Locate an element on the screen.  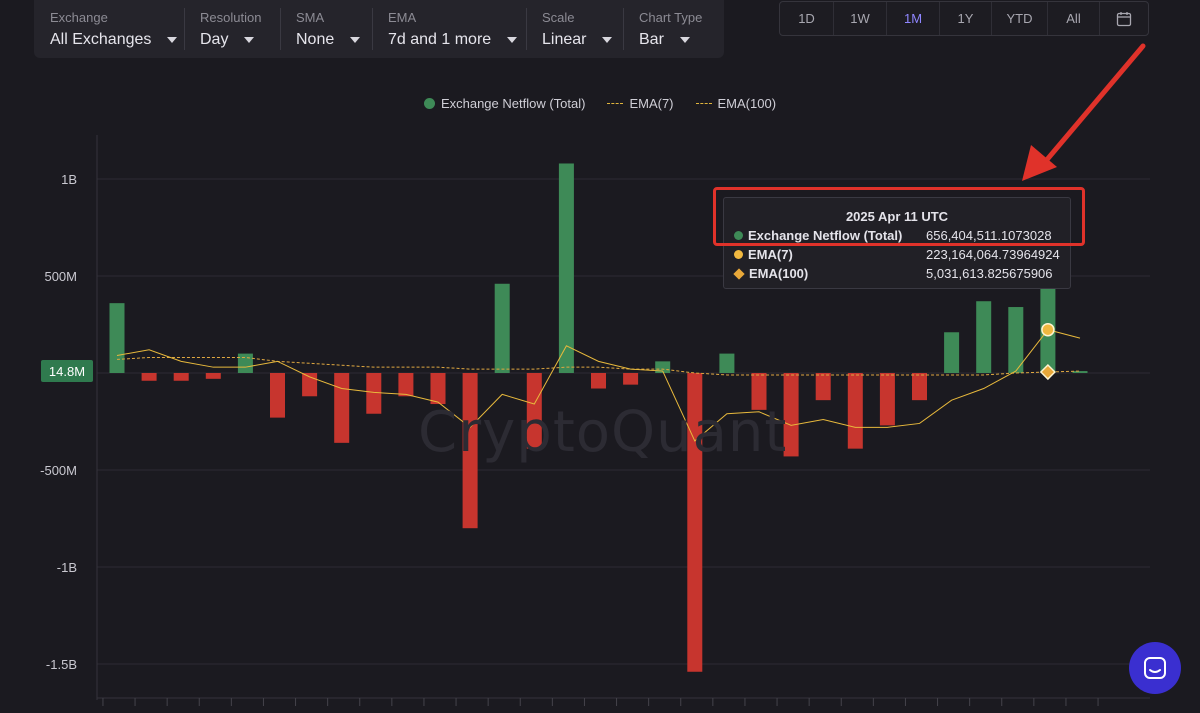
tooltip-series-value: 656,404,511.1073028 is located at coordinates (989, 235).